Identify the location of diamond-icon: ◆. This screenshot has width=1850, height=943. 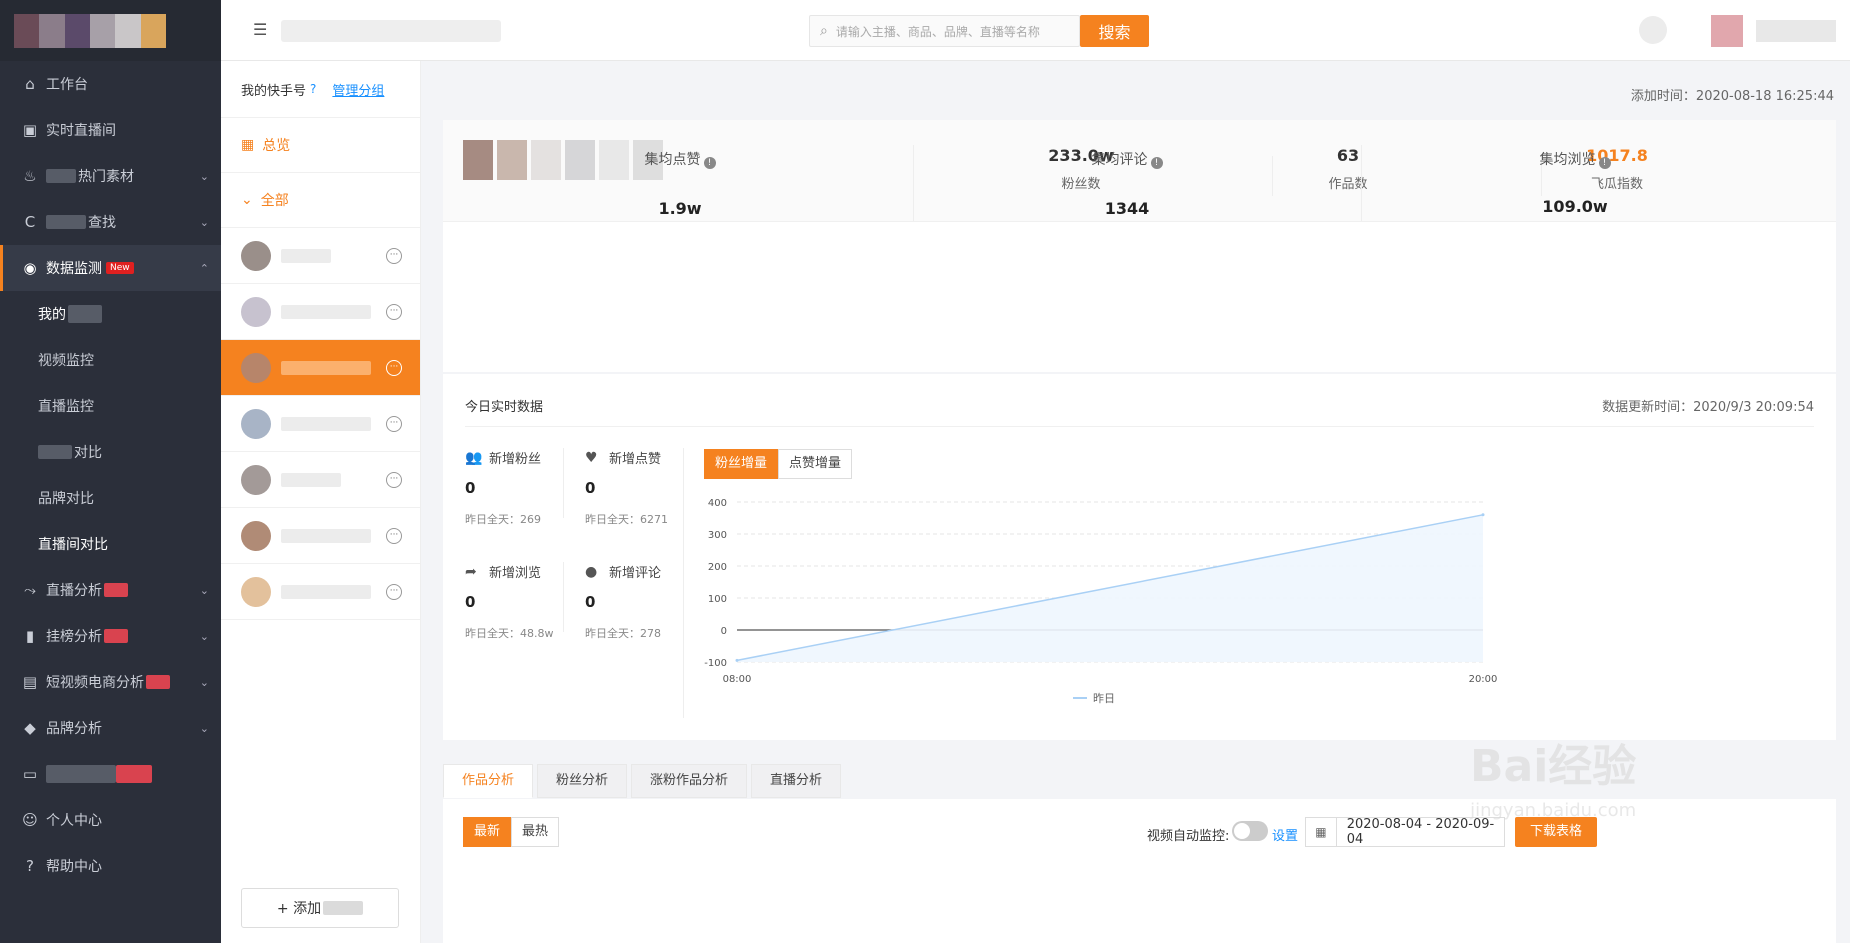
(30, 728).